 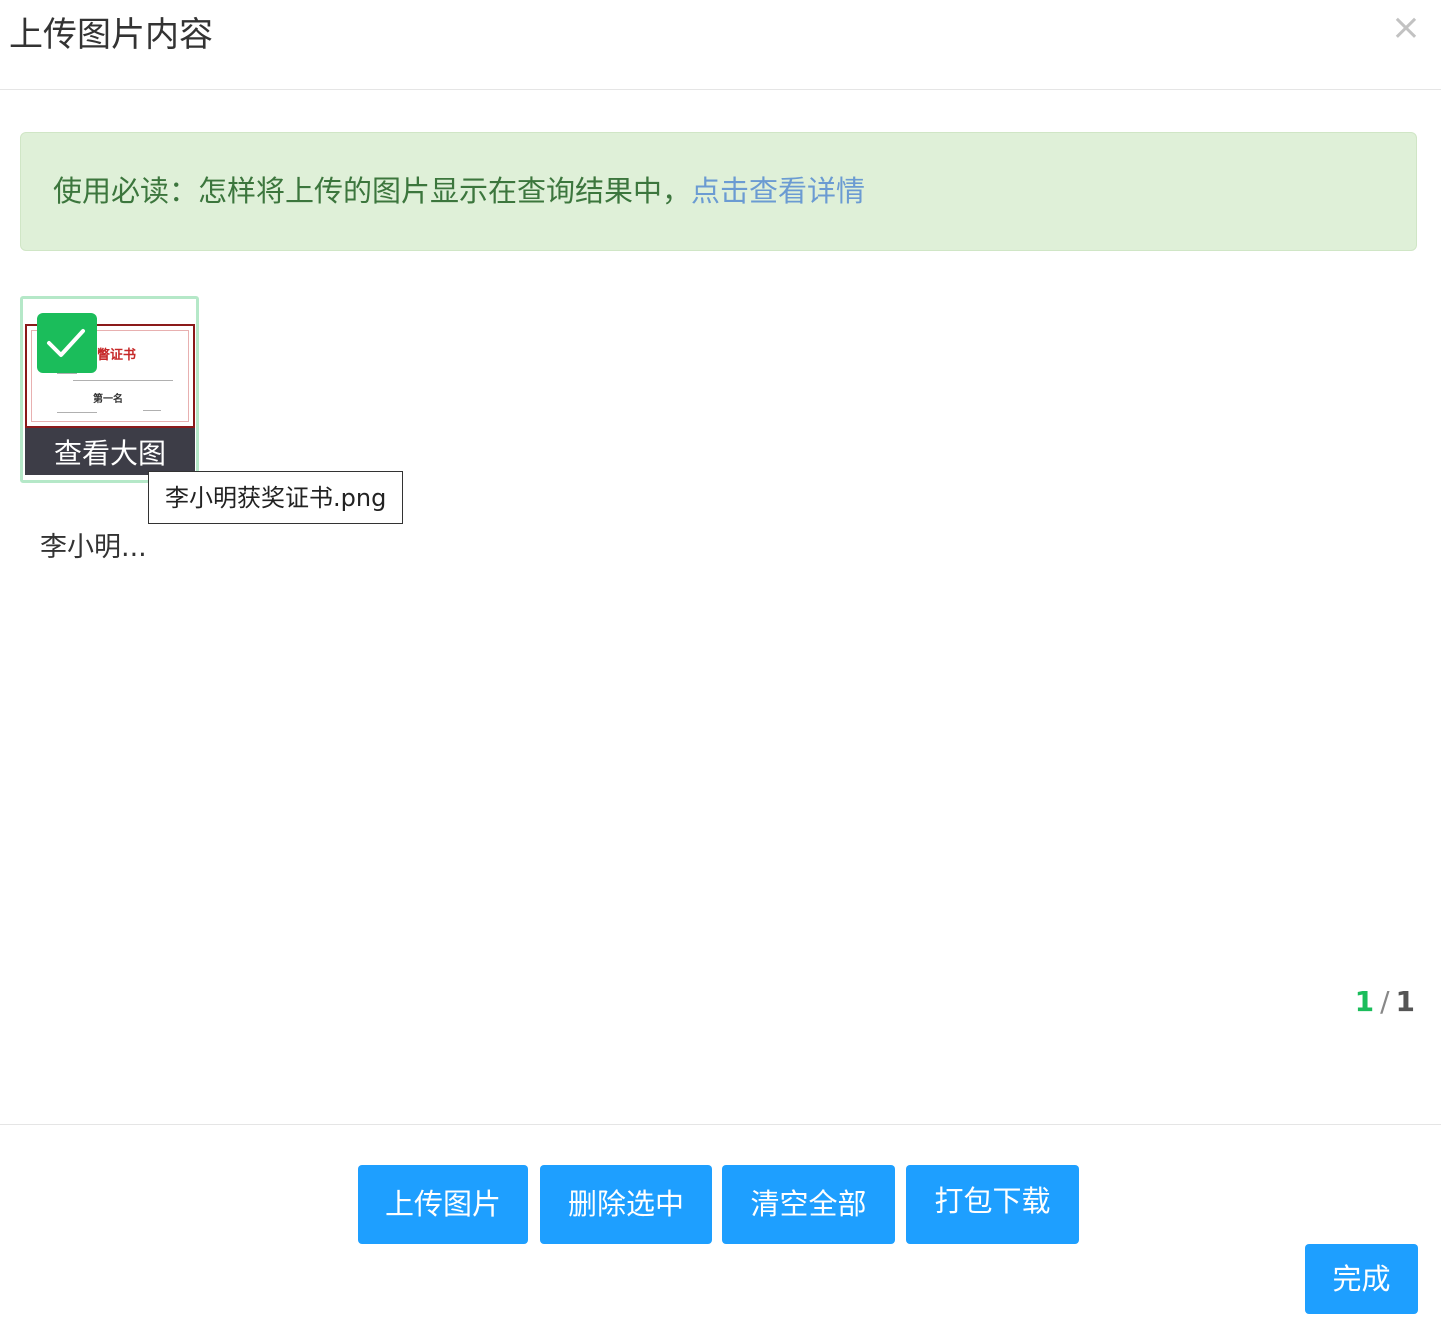 What do you see at coordinates (276, 497) in the screenshot?
I see `filename-tooltip: 李小明获奖证书.png` at bounding box center [276, 497].